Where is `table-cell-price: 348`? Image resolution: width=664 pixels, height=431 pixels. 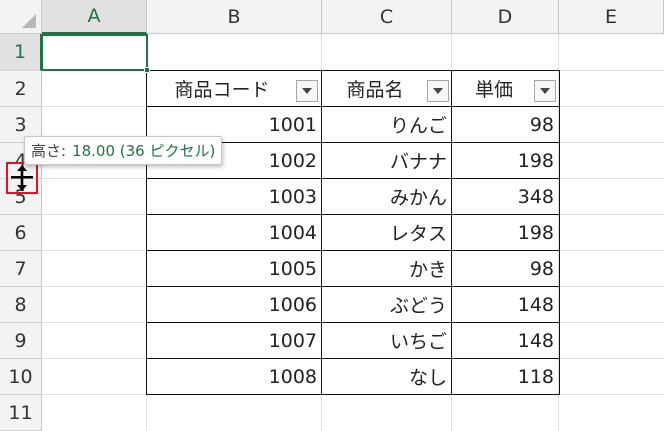
table-cell-price: 348 is located at coordinates (505, 196).